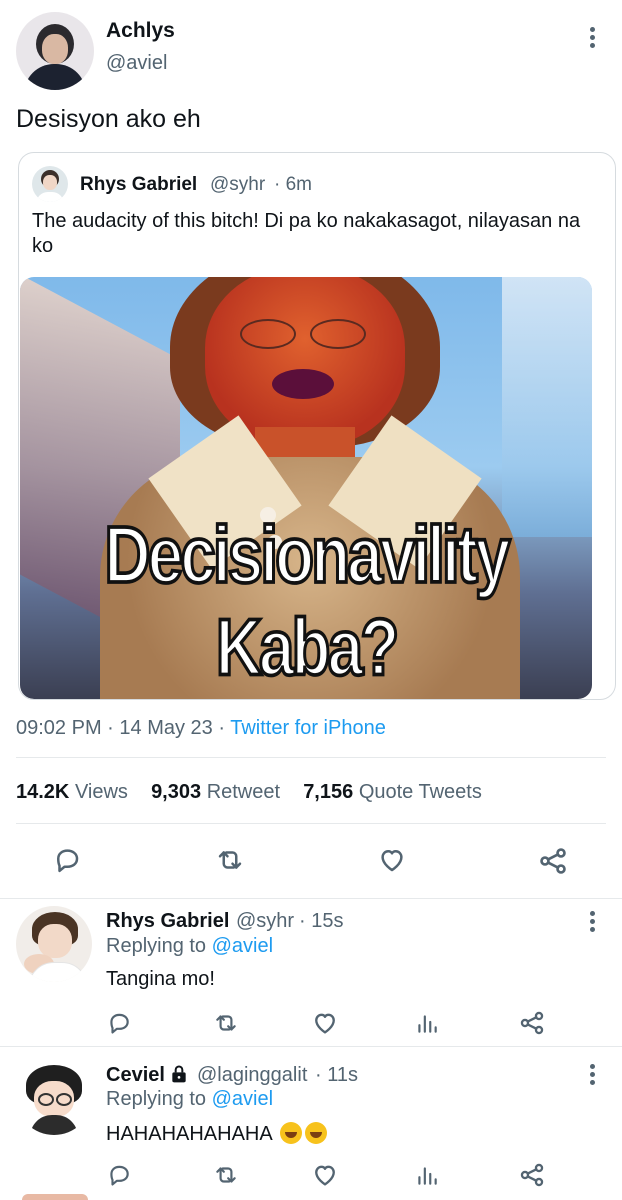 The height and width of the screenshot is (1200, 622). I want to click on quoted-time: · 6m, so click(293, 184).